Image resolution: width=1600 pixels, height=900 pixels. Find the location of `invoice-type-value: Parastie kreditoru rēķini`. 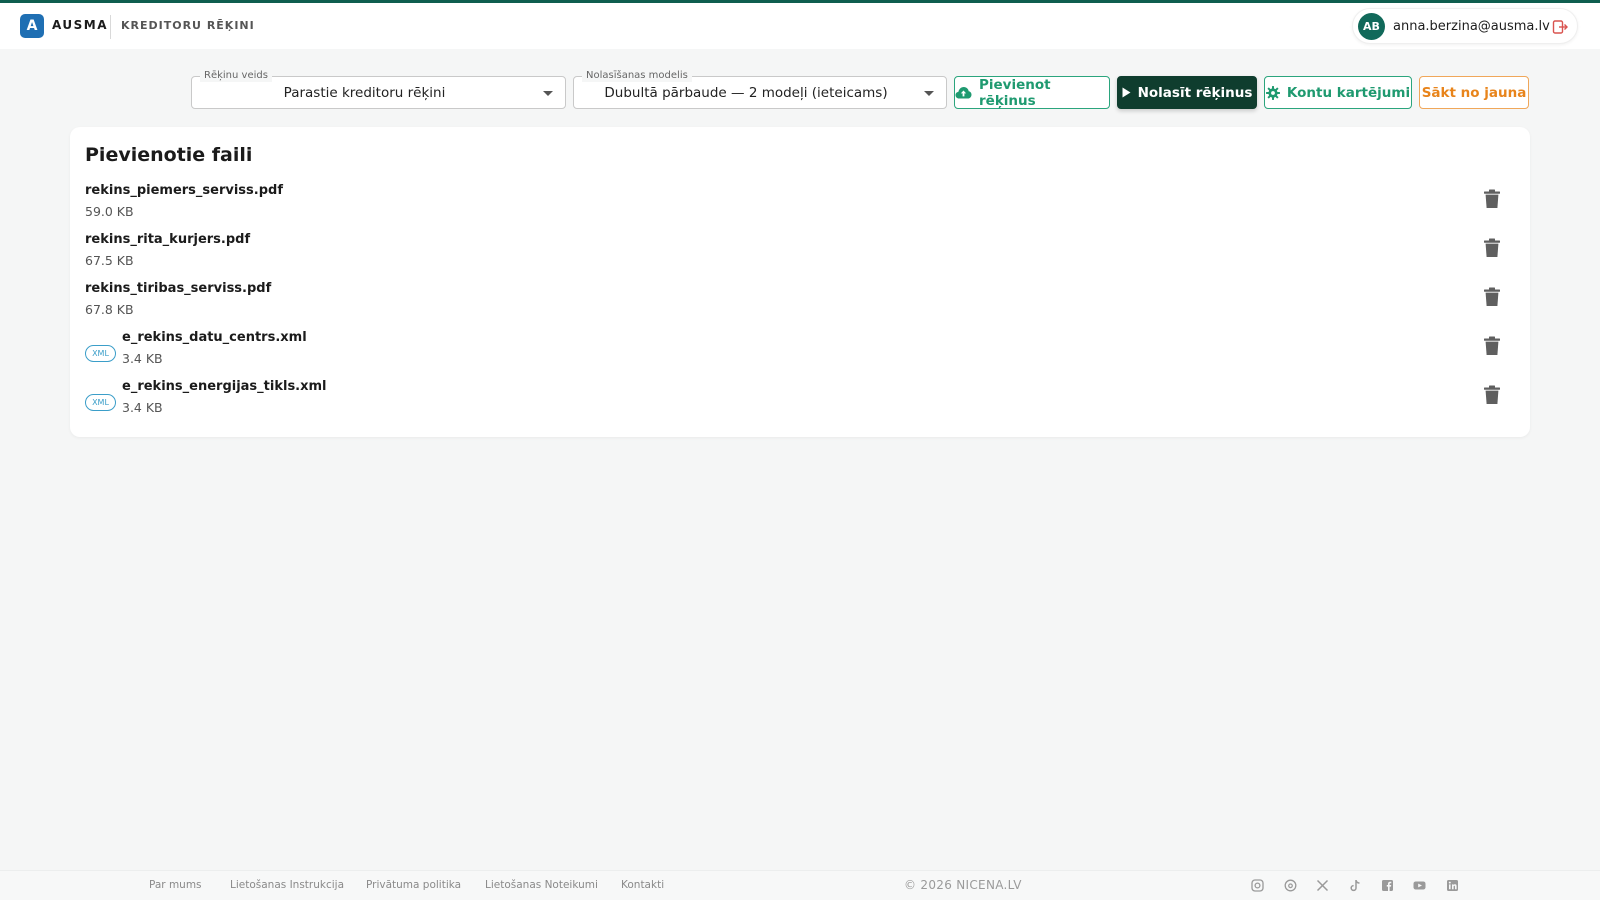

invoice-type-value: Parastie kreditoru rēķini is located at coordinates (364, 93).